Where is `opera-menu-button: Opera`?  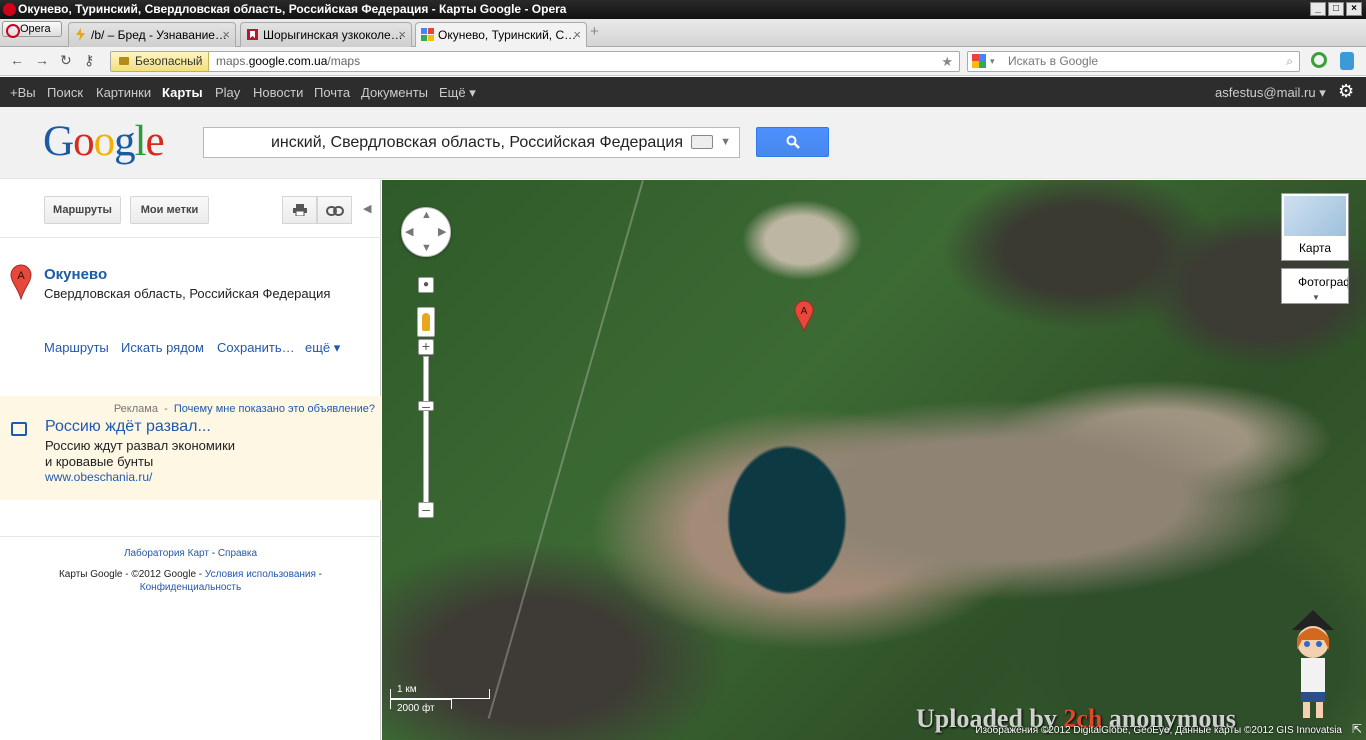
opera-menu-button: Opera is located at coordinates (32, 29).